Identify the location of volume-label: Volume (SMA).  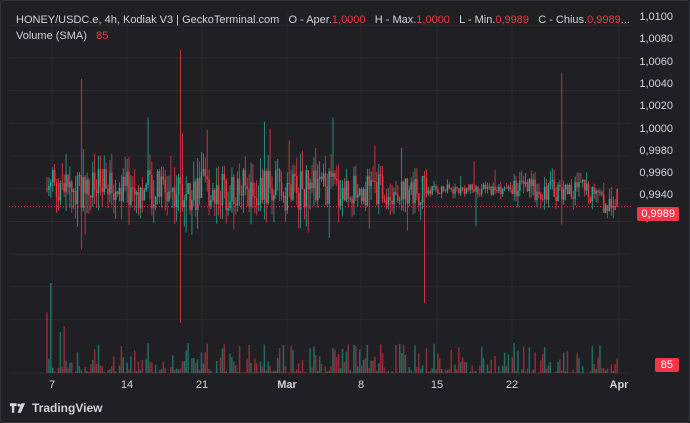
(51, 36).